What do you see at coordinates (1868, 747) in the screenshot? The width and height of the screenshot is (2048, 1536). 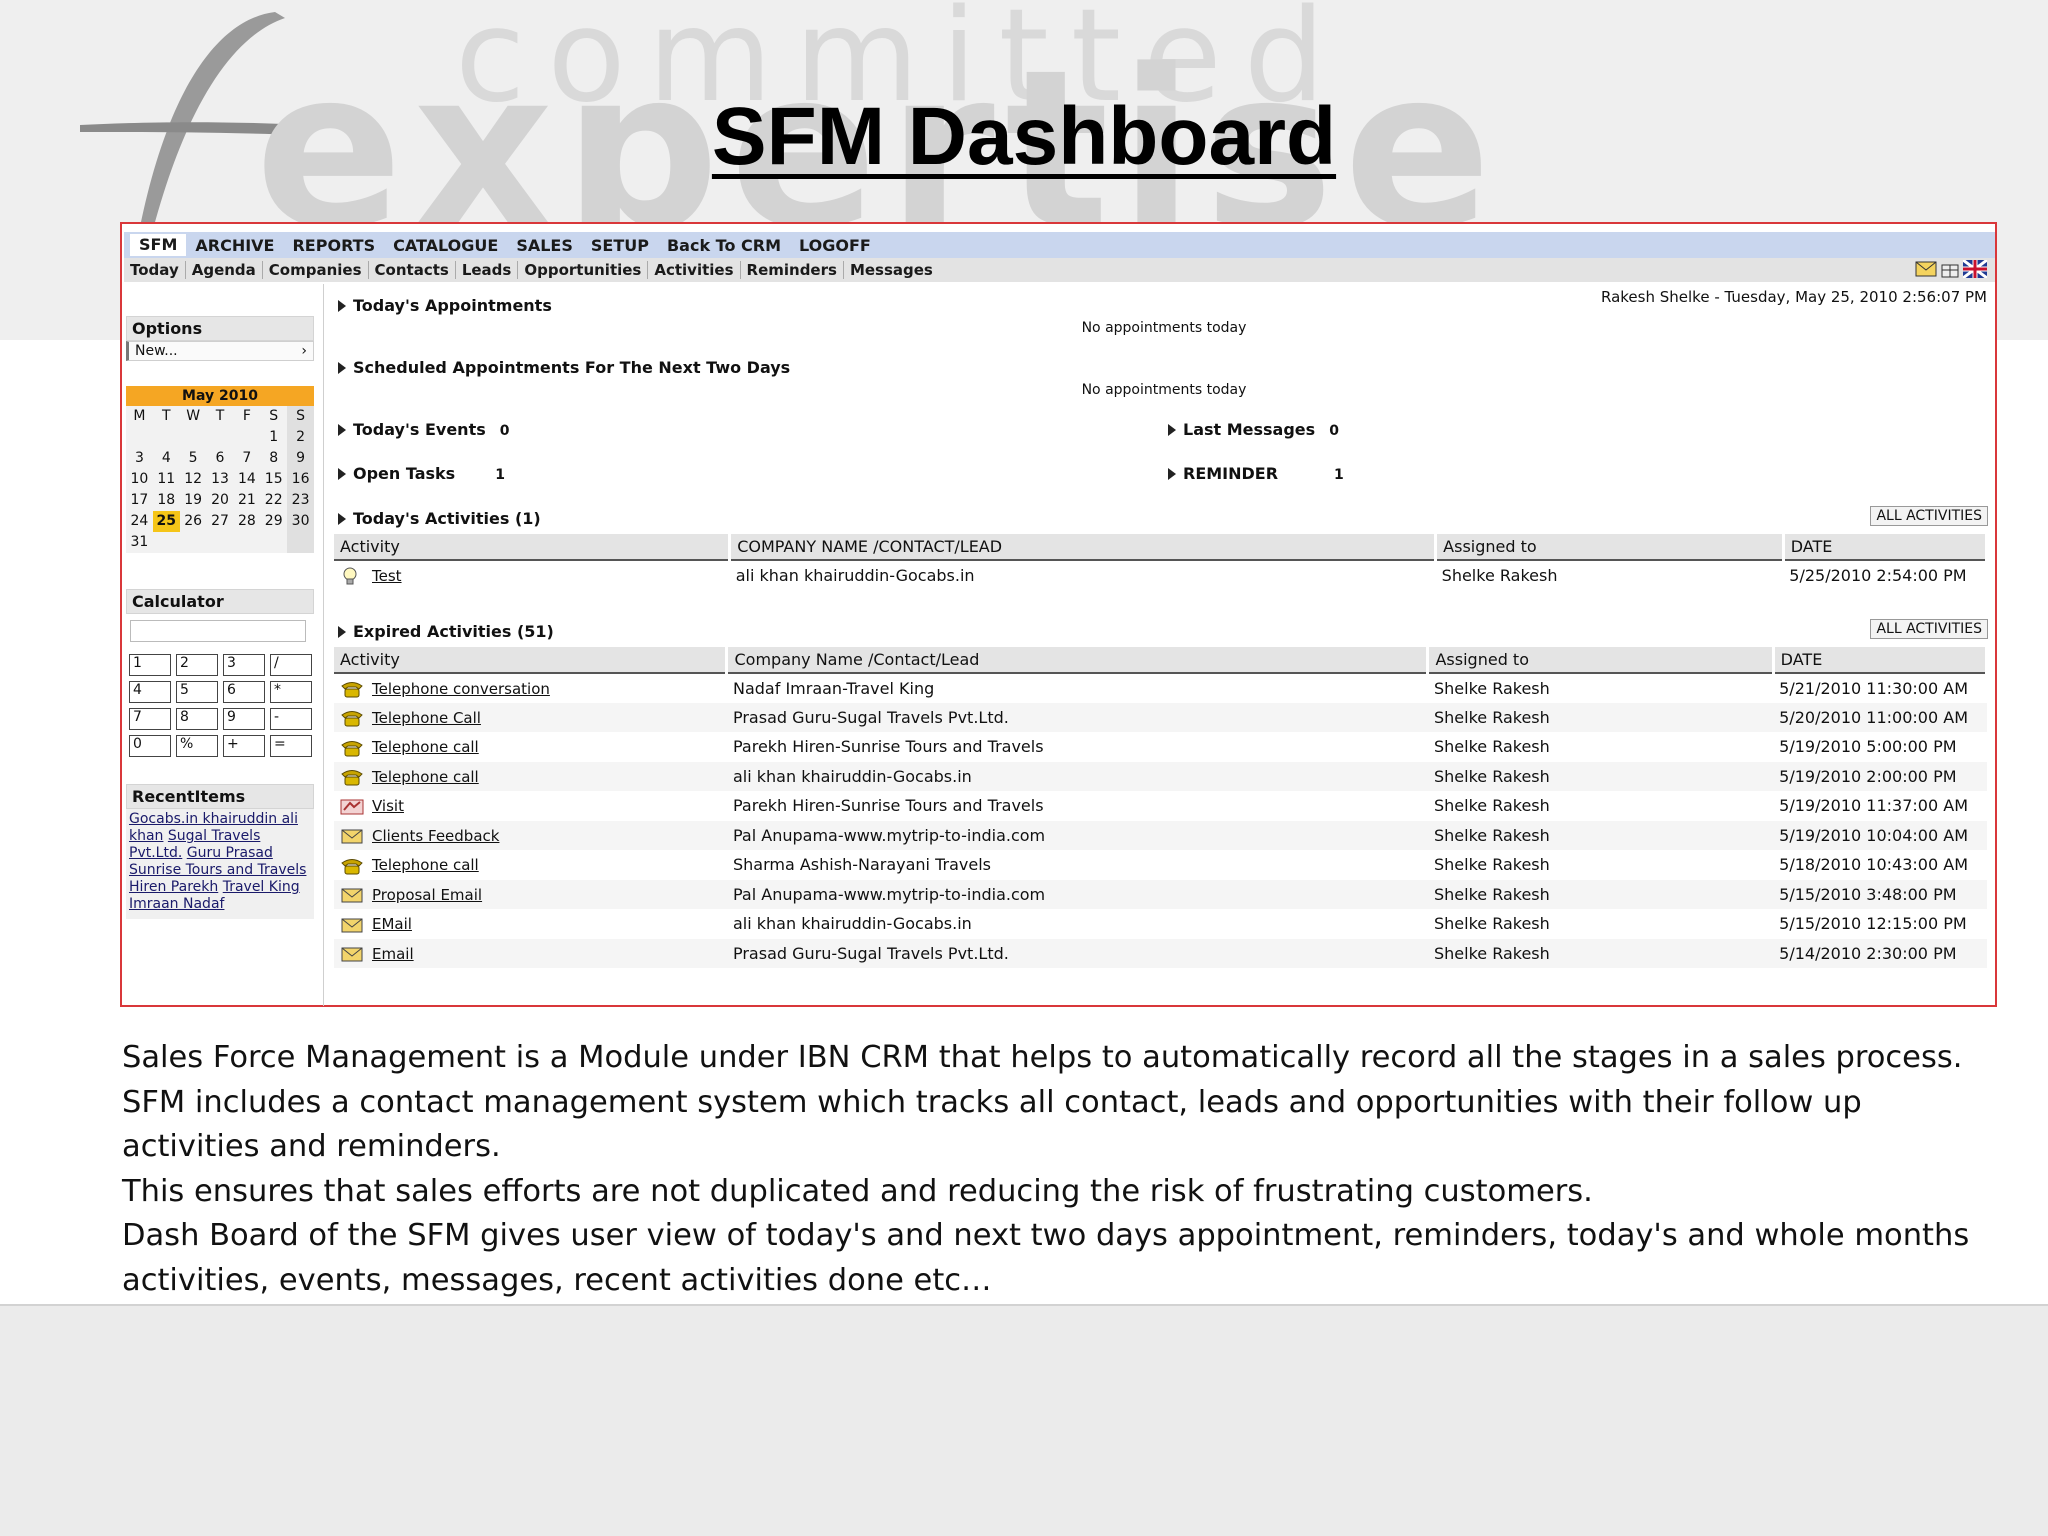 I see `date-cell: 5/19/2010 5:00:00 PM` at bounding box center [1868, 747].